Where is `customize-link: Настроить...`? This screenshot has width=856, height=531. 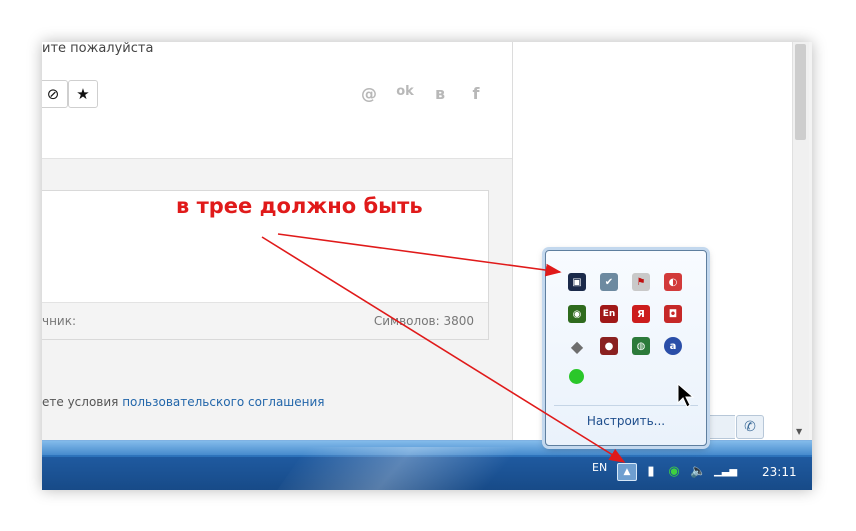 customize-link: Настроить... is located at coordinates (626, 421).